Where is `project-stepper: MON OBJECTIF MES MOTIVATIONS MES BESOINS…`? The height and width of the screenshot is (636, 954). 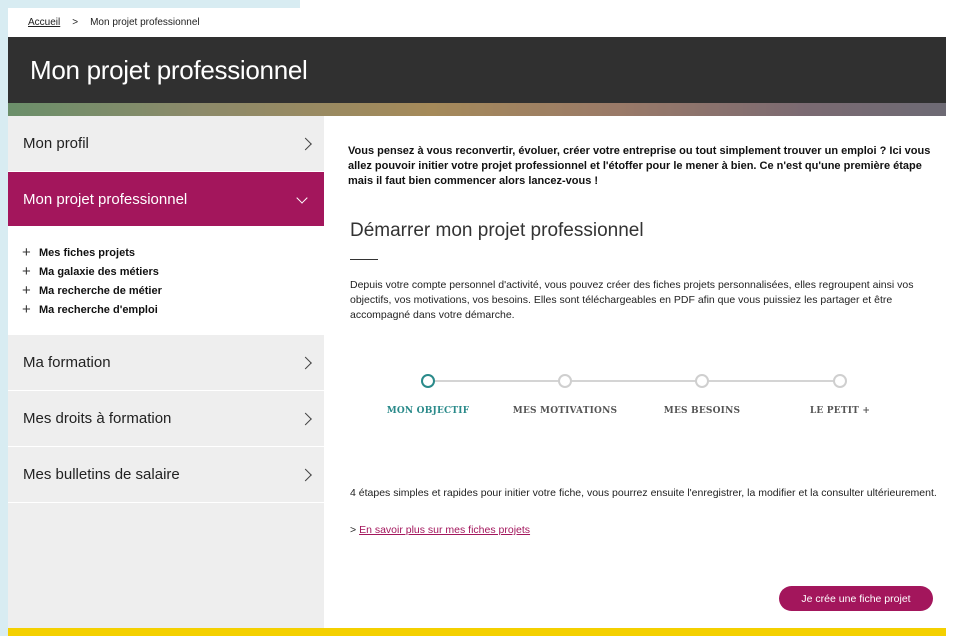
project-stepper: MON OBJECTIF MES MOTIVATIONS MES BESOINS… is located at coordinates (635, 396).